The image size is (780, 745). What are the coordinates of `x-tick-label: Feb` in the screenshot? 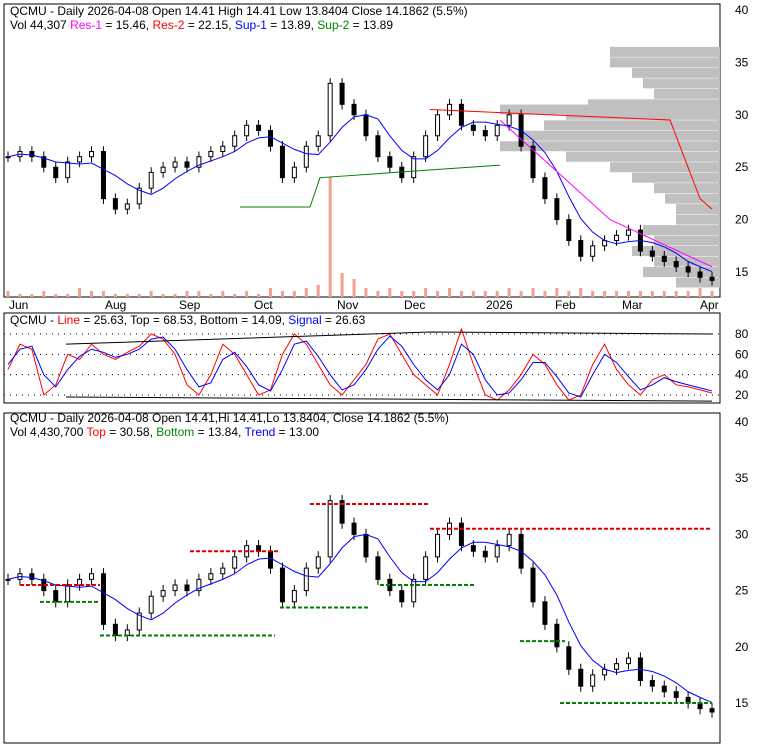 It's located at (565, 305).